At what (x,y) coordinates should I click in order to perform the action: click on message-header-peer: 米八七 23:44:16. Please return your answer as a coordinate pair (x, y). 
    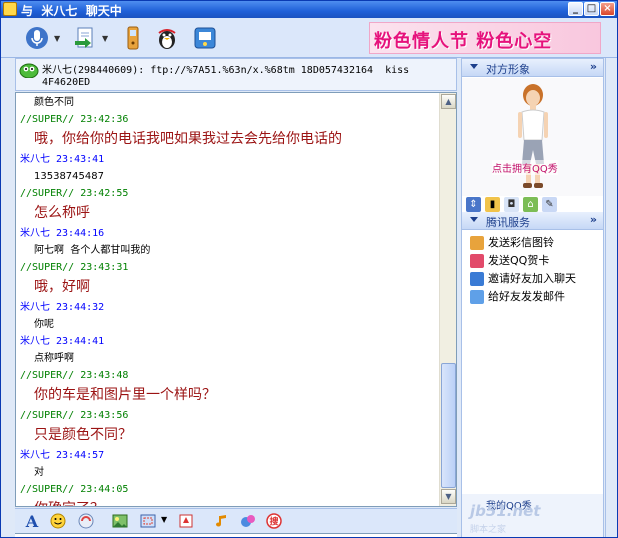
    Looking at the image, I should click on (62, 233).